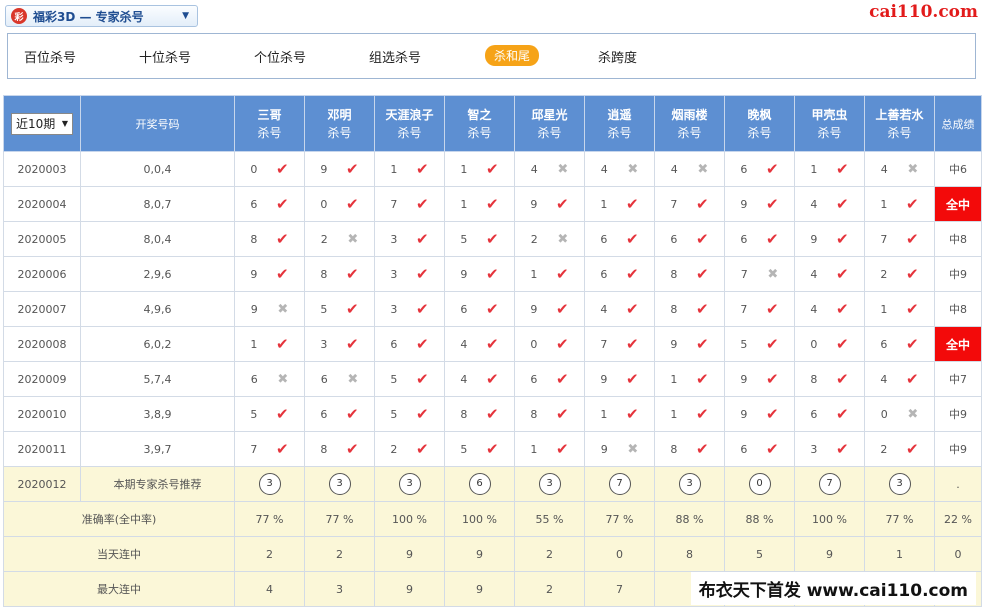  Describe the element at coordinates (395, 56) in the screenshot. I see `tab-group: 组选杀号` at that location.